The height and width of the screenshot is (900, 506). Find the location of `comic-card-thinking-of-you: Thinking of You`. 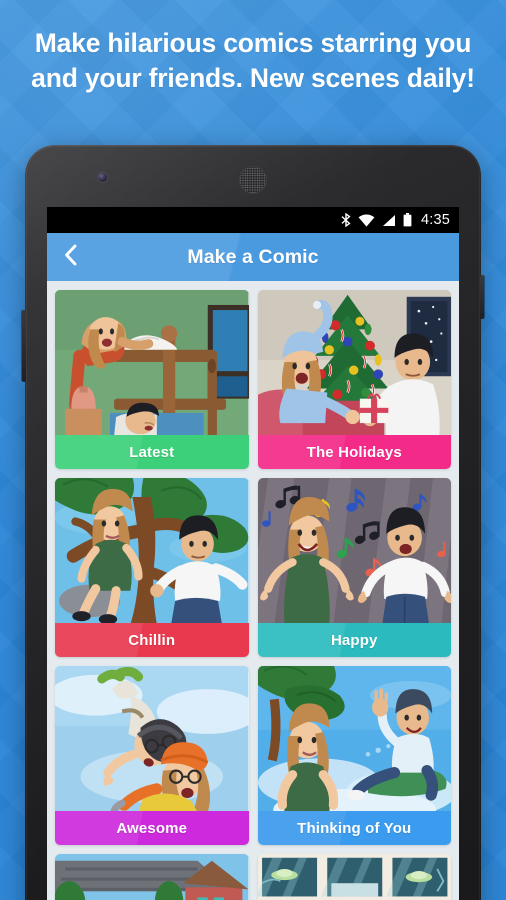

comic-card-thinking-of-you: Thinking of You is located at coordinates (354, 755).